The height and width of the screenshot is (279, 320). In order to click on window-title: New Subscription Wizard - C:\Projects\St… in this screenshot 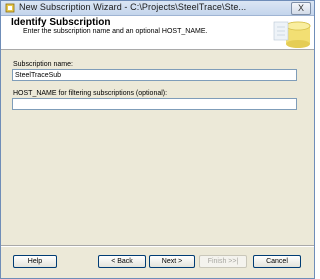, I will do `click(133, 7)`.